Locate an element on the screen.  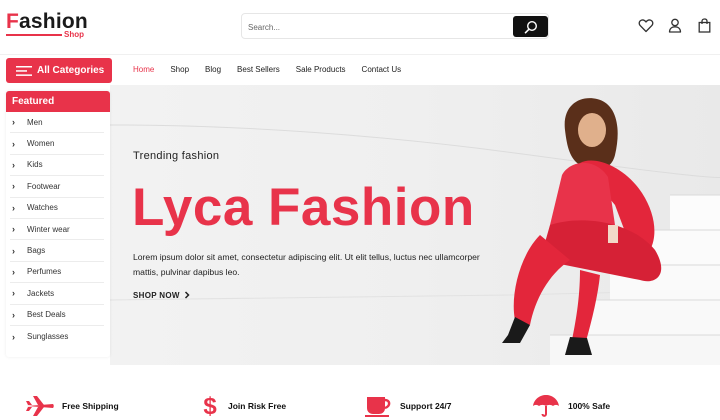
logo-underline is located at coordinates (34, 35).